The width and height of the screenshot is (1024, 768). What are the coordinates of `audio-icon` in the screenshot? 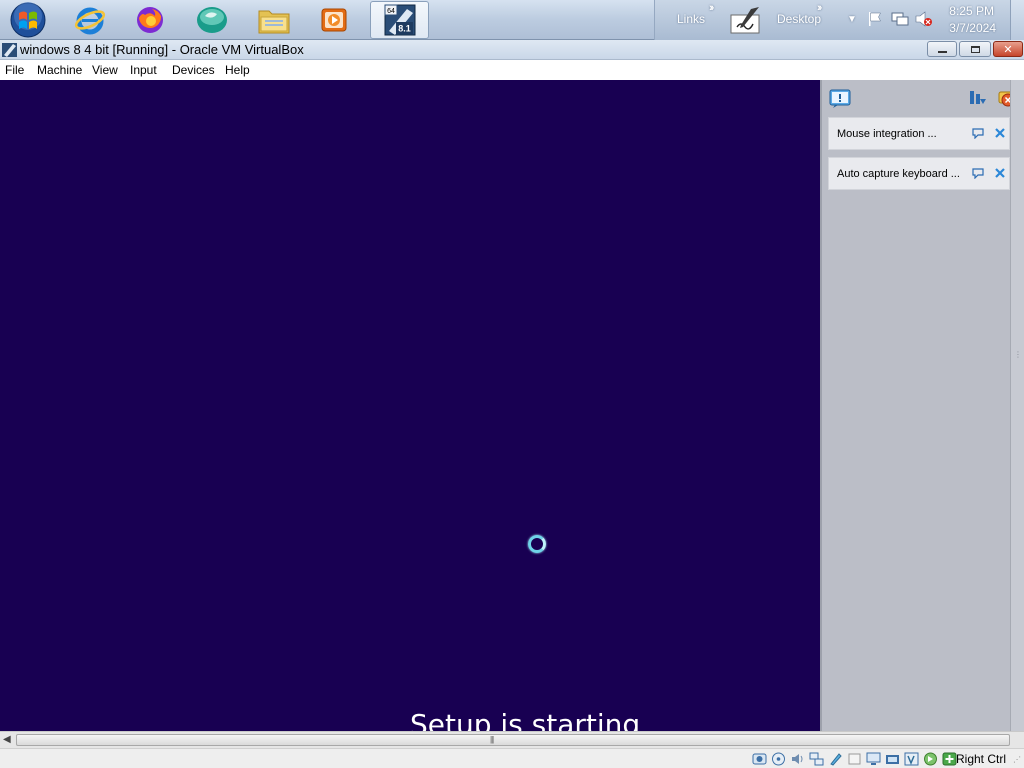 It's located at (797, 759).